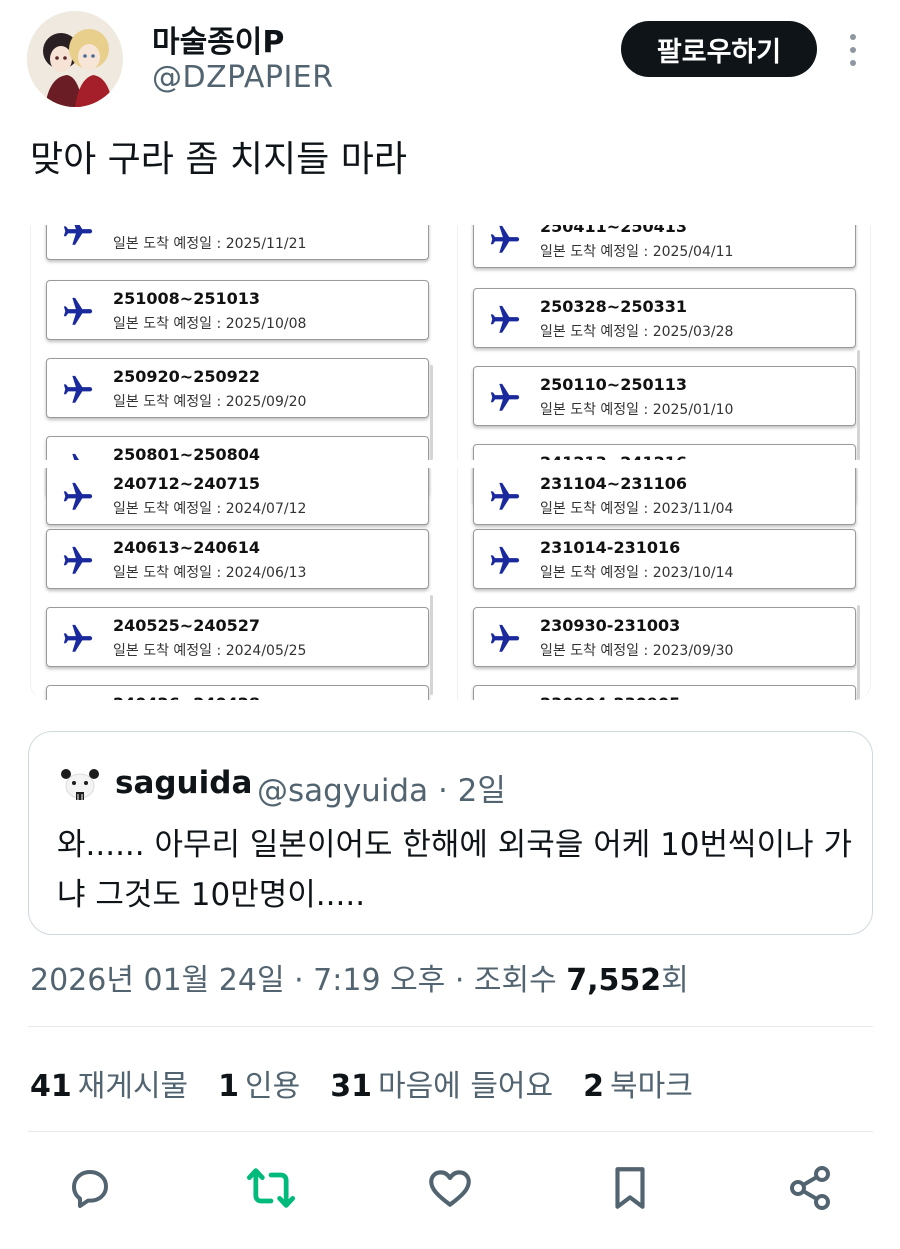  I want to click on flight-card: 230904-230905, so click(664, 692).